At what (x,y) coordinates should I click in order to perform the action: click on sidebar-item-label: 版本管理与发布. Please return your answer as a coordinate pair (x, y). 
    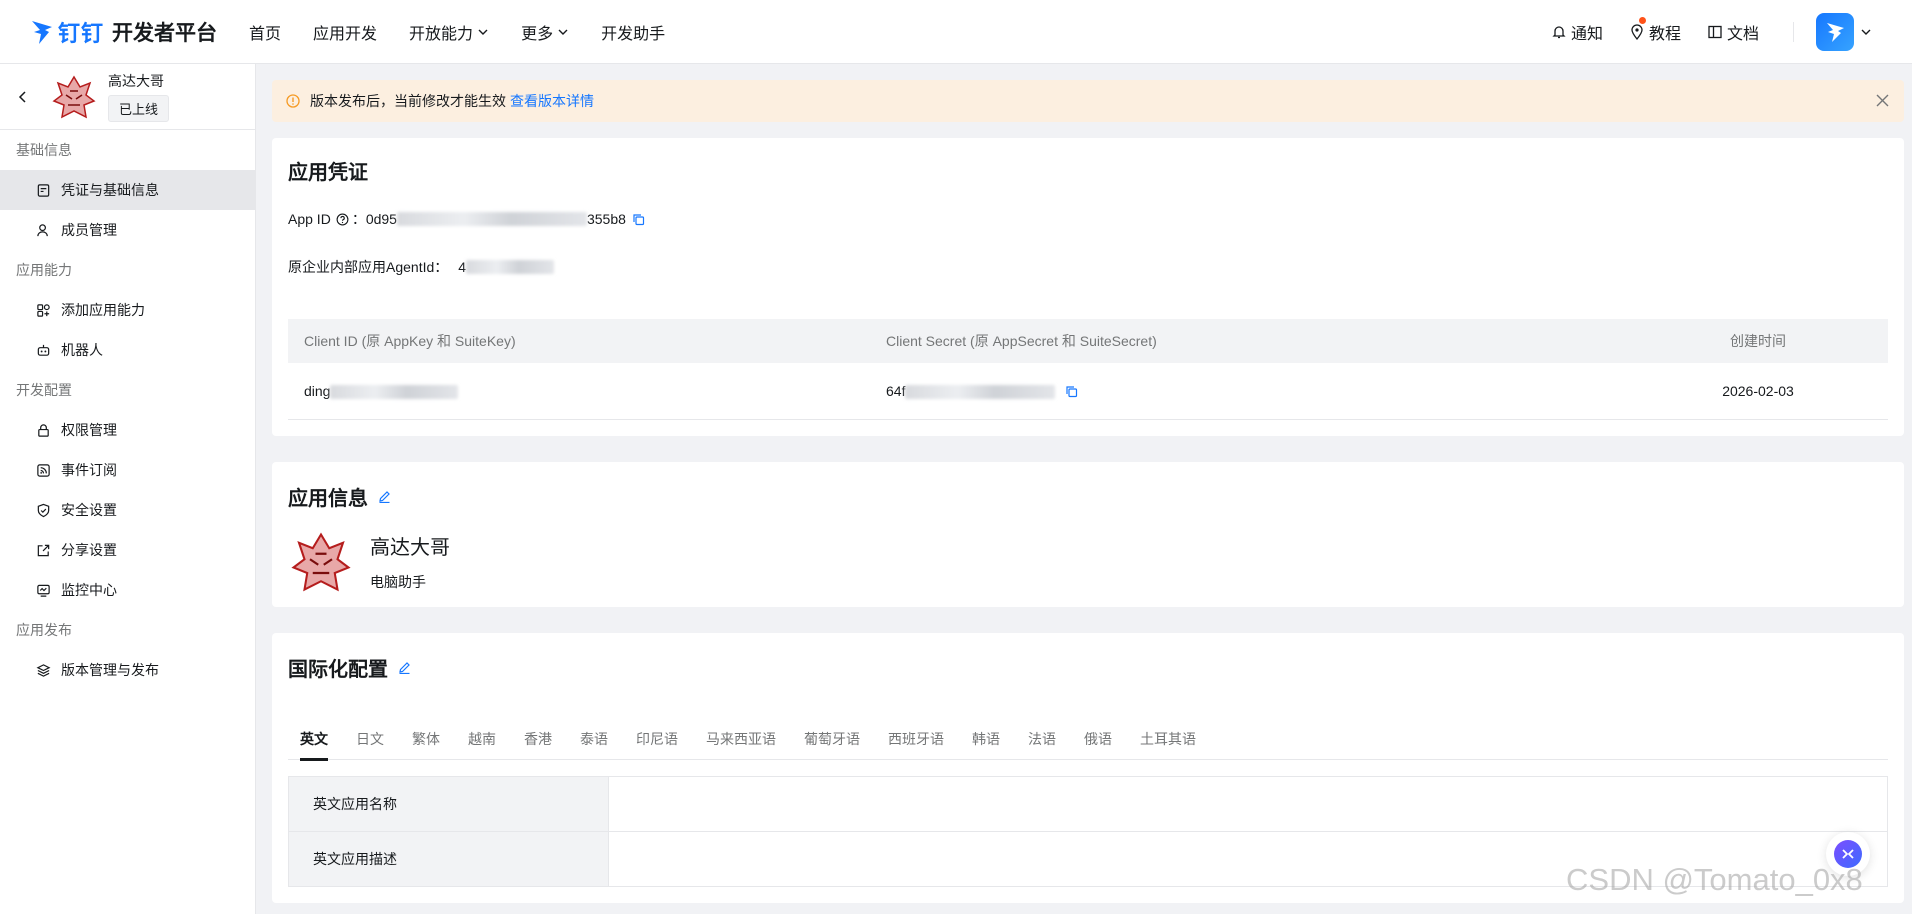
    Looking at the image, I should click on (110, 670).